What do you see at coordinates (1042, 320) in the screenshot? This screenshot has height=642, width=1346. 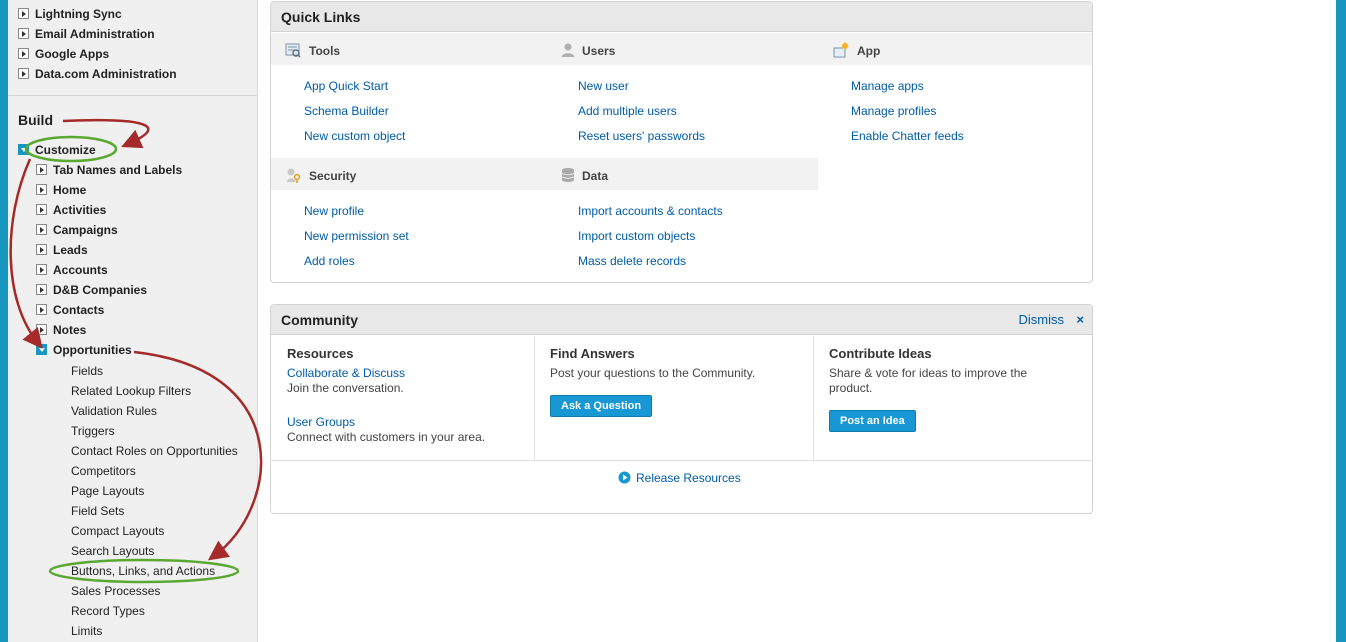 I see `dismiss-link: Dismiss` at bounding box center [1042, 320].